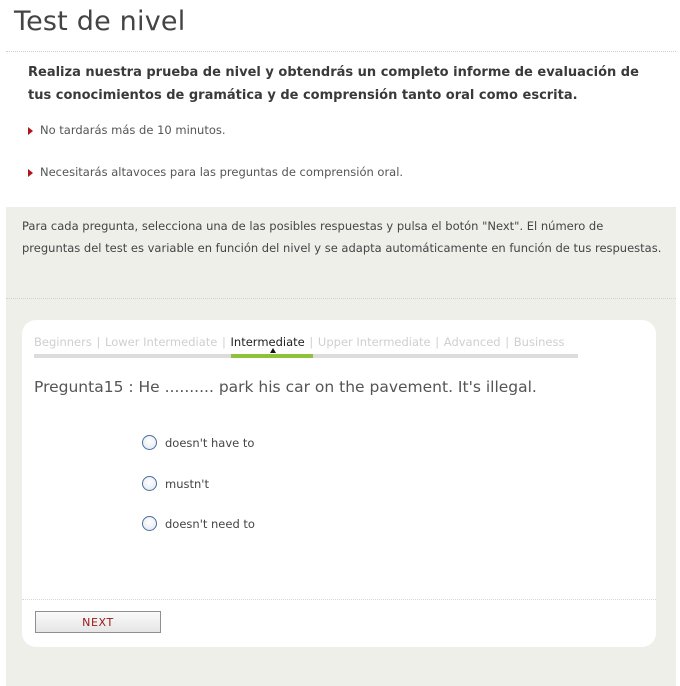  Describe the element at coordinates (98, 622) in the screenshot. I see `next-button: NEXT` at that location.